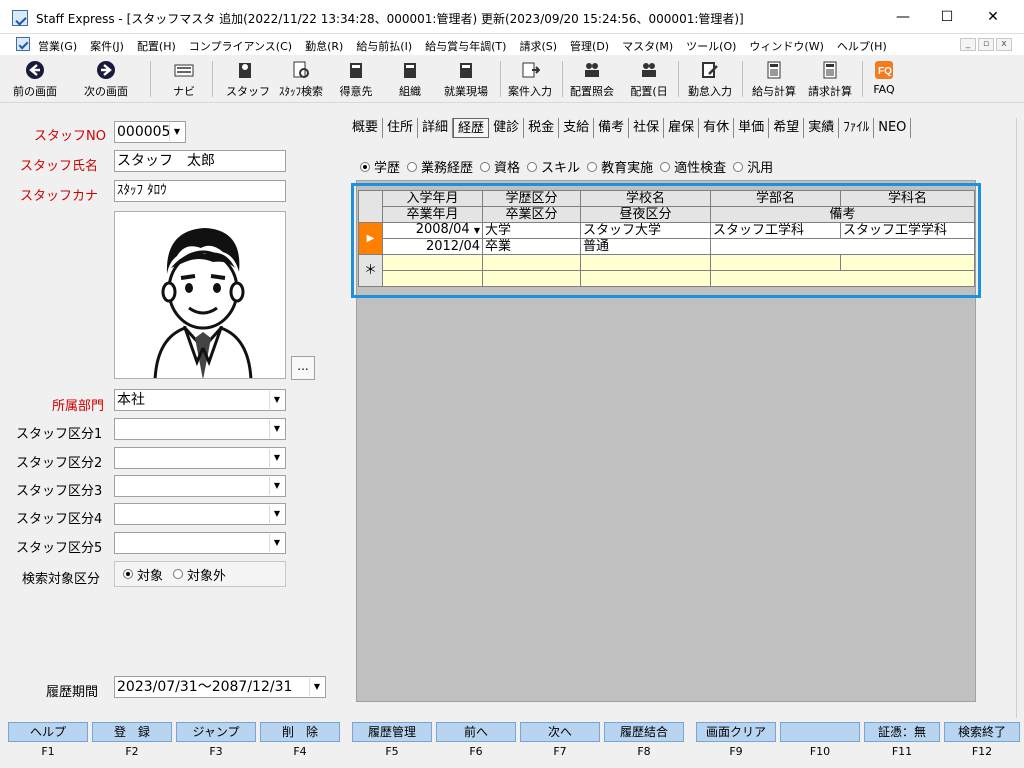 This screenshot has height=768, width=1024. I want to click on mdi-close-icon: x, so click(1004, 44).